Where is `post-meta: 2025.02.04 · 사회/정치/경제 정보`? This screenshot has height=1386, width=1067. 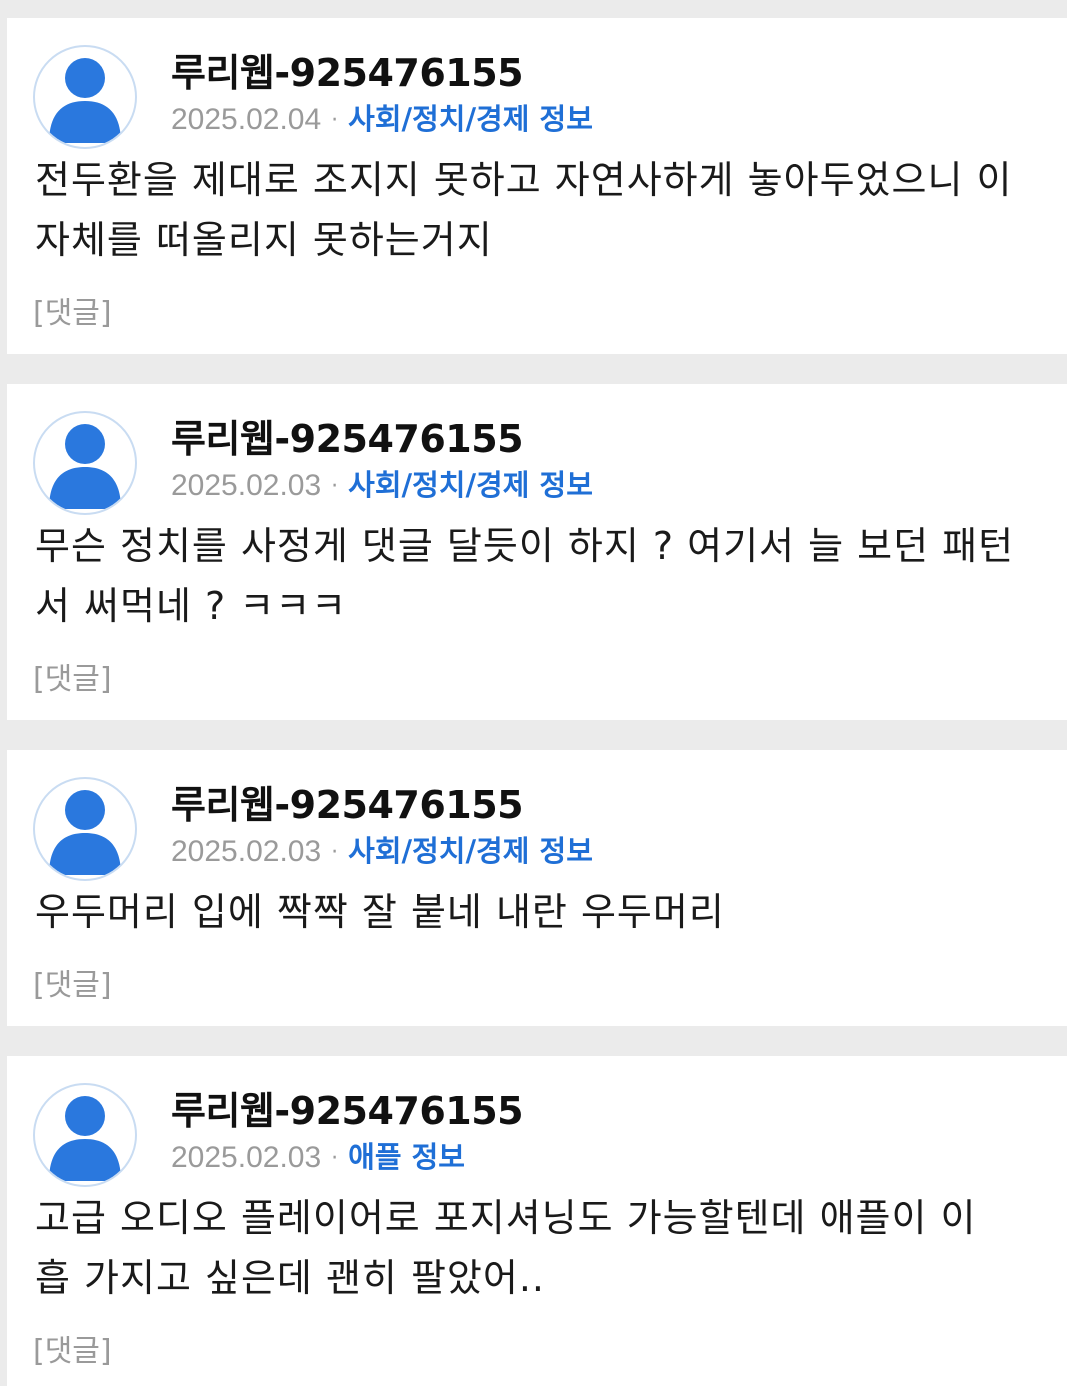
post-meta: 2025.02.04 · 사회/정치/경제 정보 is located at coordinates (382, 117).